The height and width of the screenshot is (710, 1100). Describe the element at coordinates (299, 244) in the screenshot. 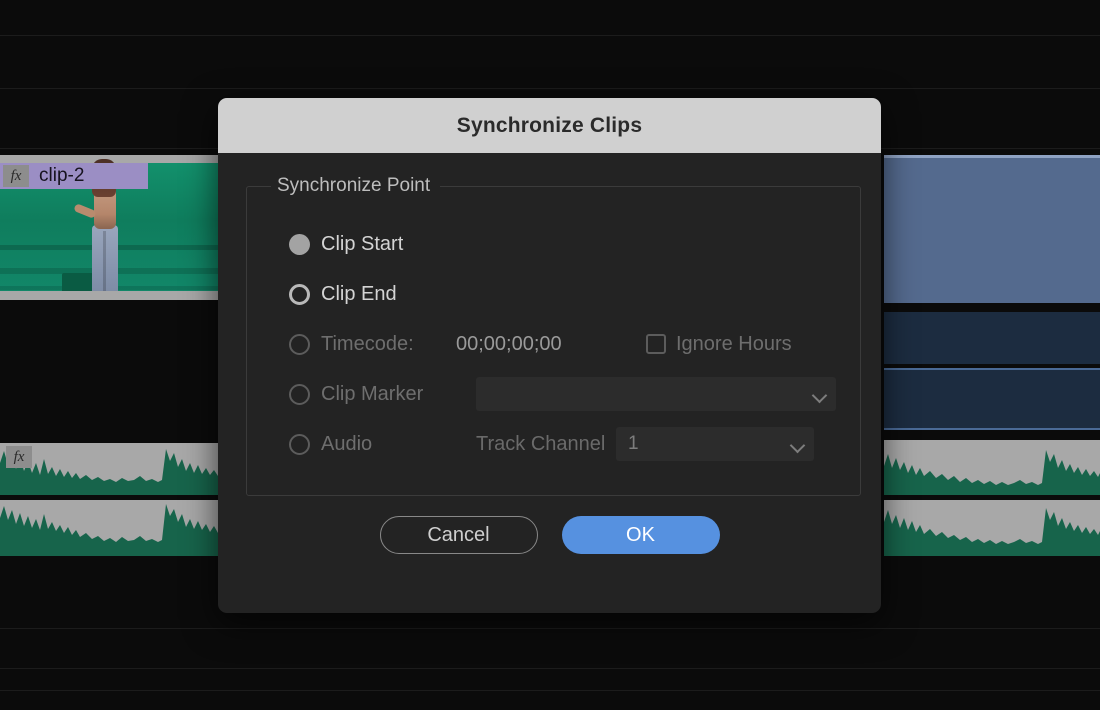

I see `radio-clip-start-icon` at that location.